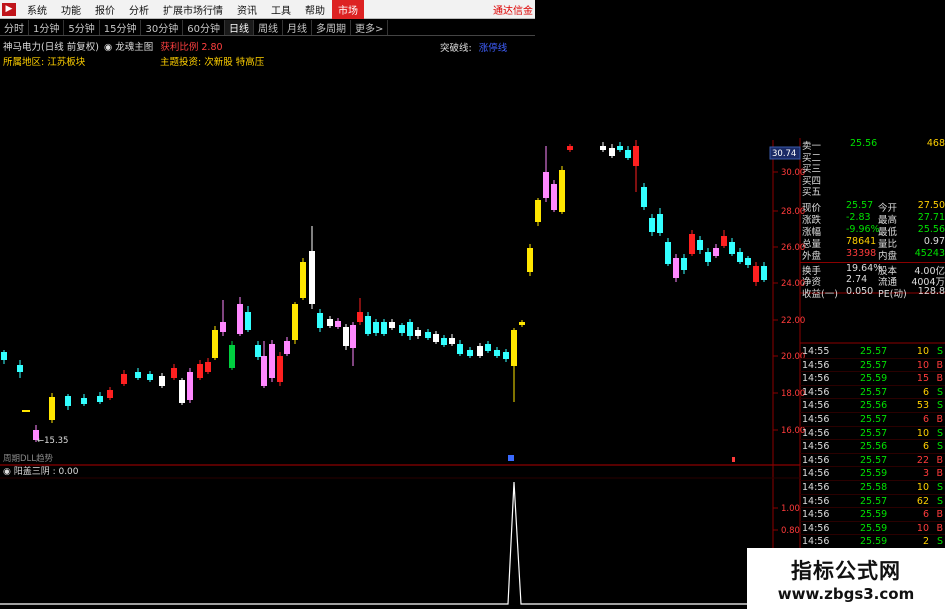 Image resolution: width=945 pixels, height=609 pixels. What do you see at coordinates (204, 27) in the screenshot?
I see `tab-60min: 60分钟` at bounding box center [204, 27].